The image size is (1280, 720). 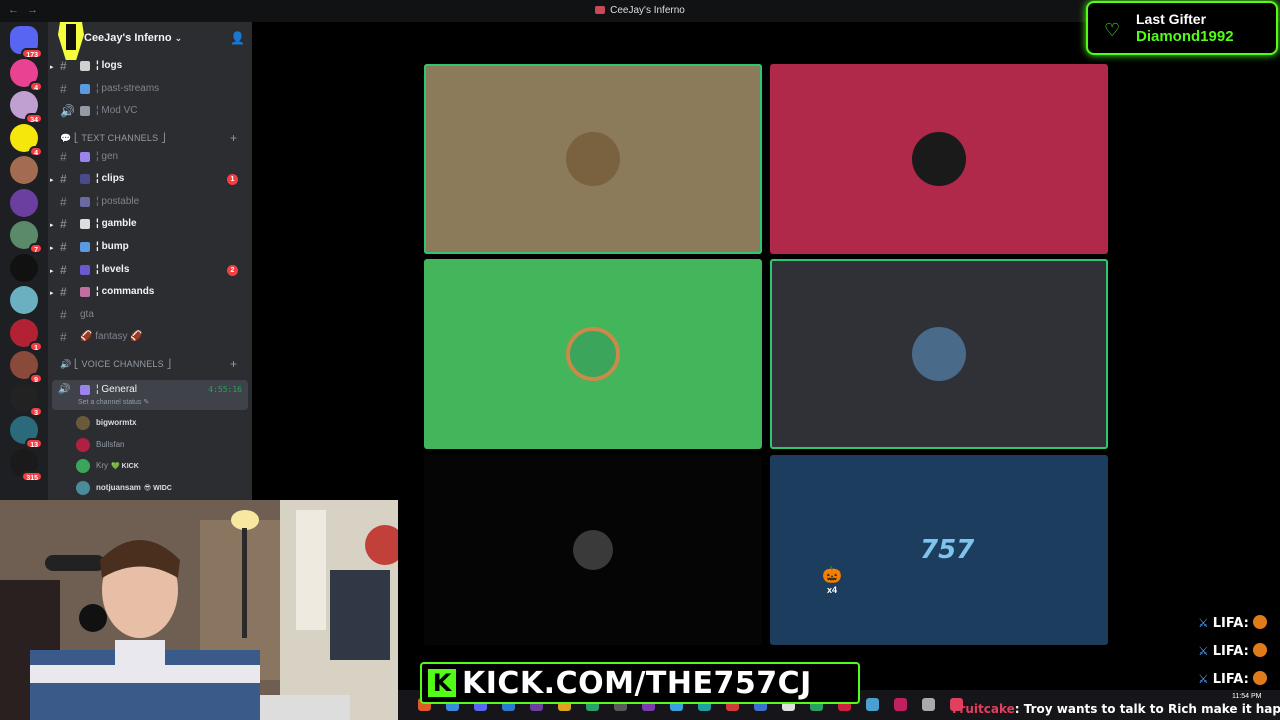 I want to click on video-tile: 757 🎃 x4, so click(x=939, y=550).